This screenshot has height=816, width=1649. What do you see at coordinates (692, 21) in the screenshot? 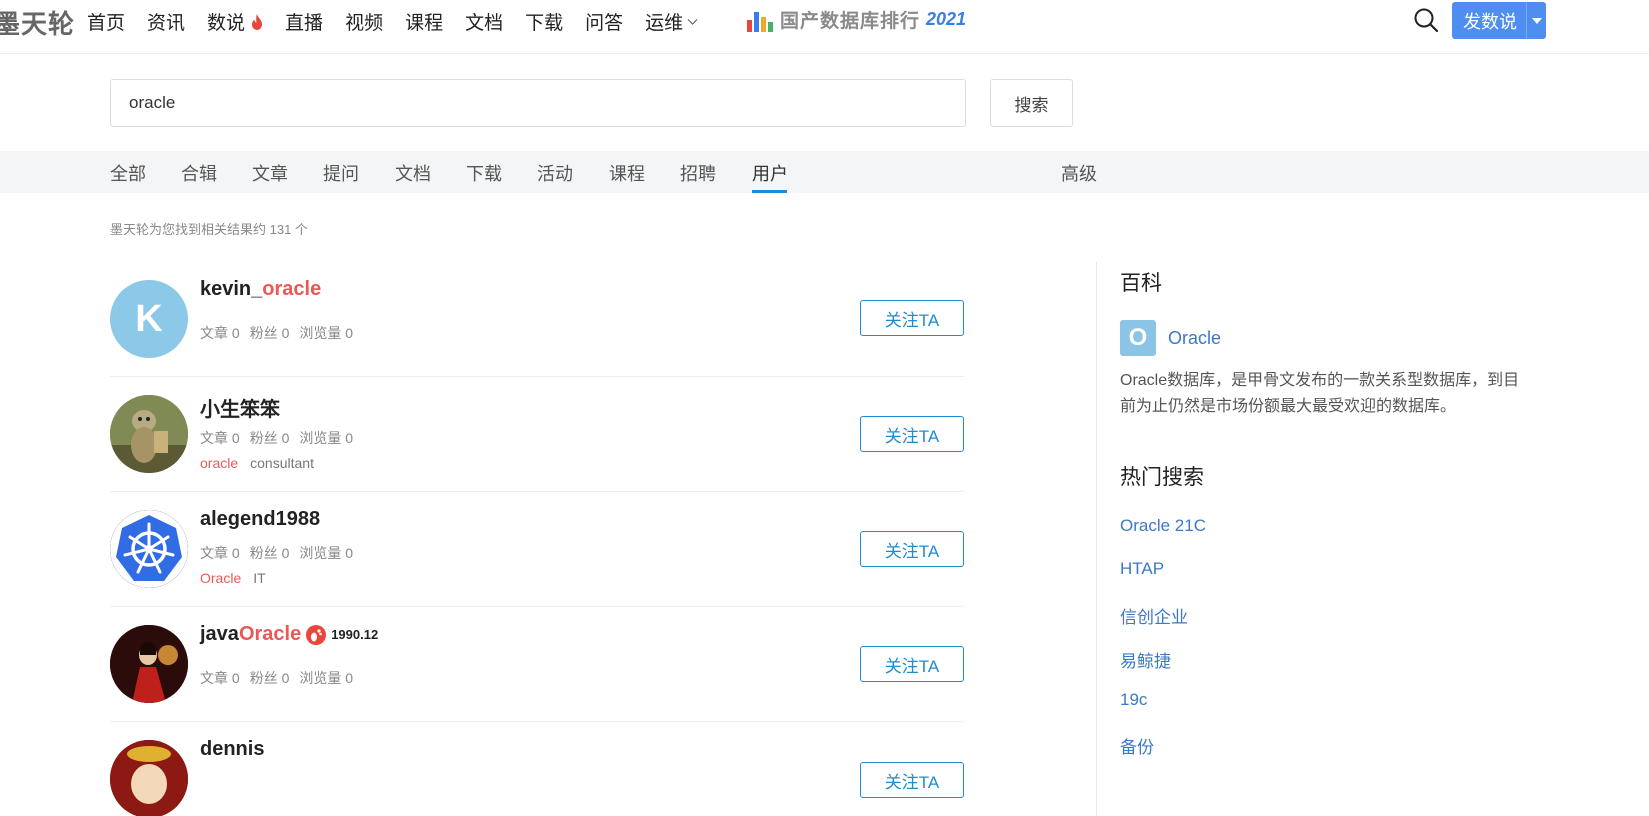
I see `chevron-down-icon` at bounding box center [692, 21].